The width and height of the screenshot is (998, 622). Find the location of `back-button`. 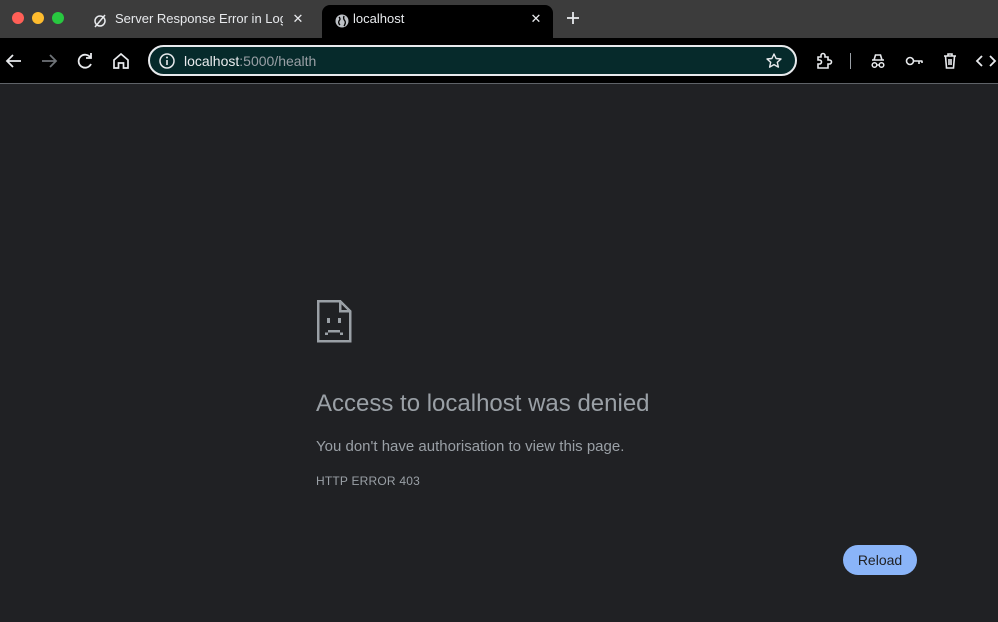

back-button is located at coordinates (14, 61).